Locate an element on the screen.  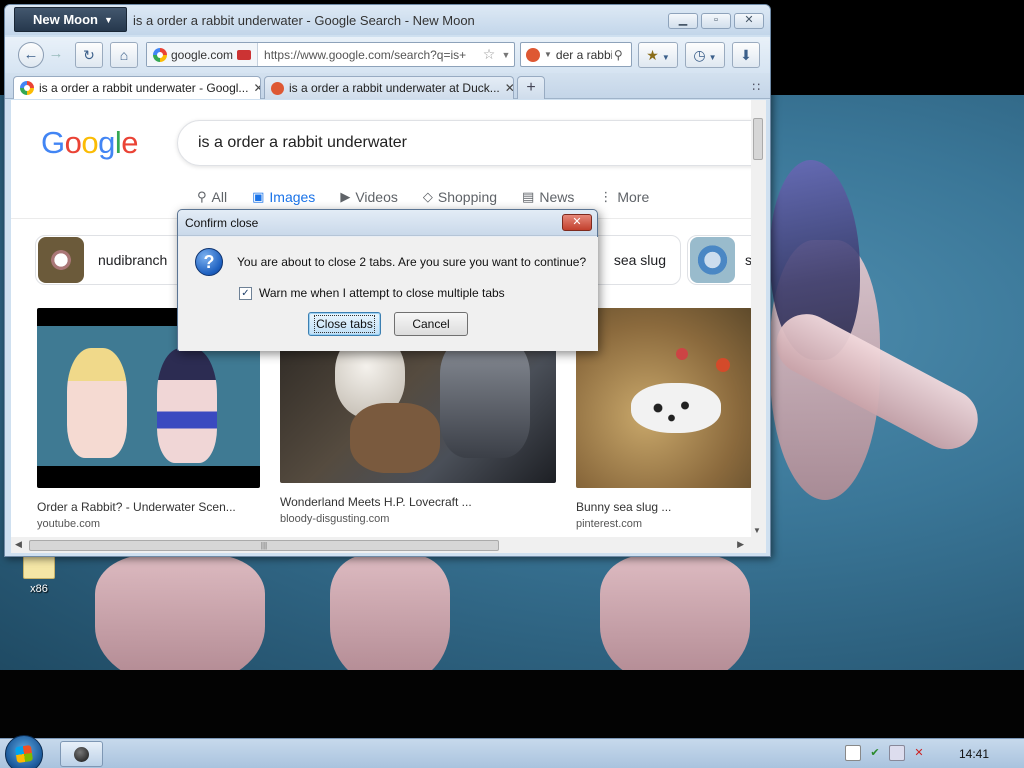
chip-label: sea slug is located at coordinates (639, 260).